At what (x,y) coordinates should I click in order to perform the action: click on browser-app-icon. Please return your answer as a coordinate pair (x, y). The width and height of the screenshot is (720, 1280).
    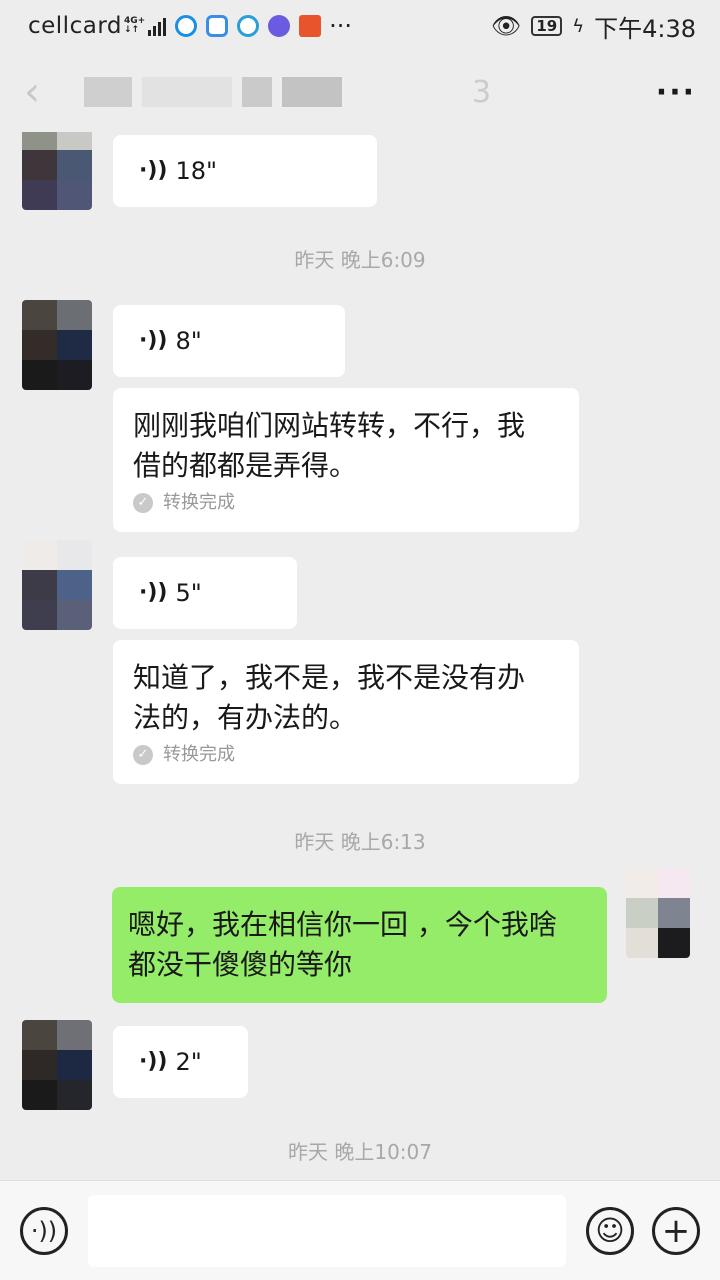
    Looking at the image, I should click on (186, 26).